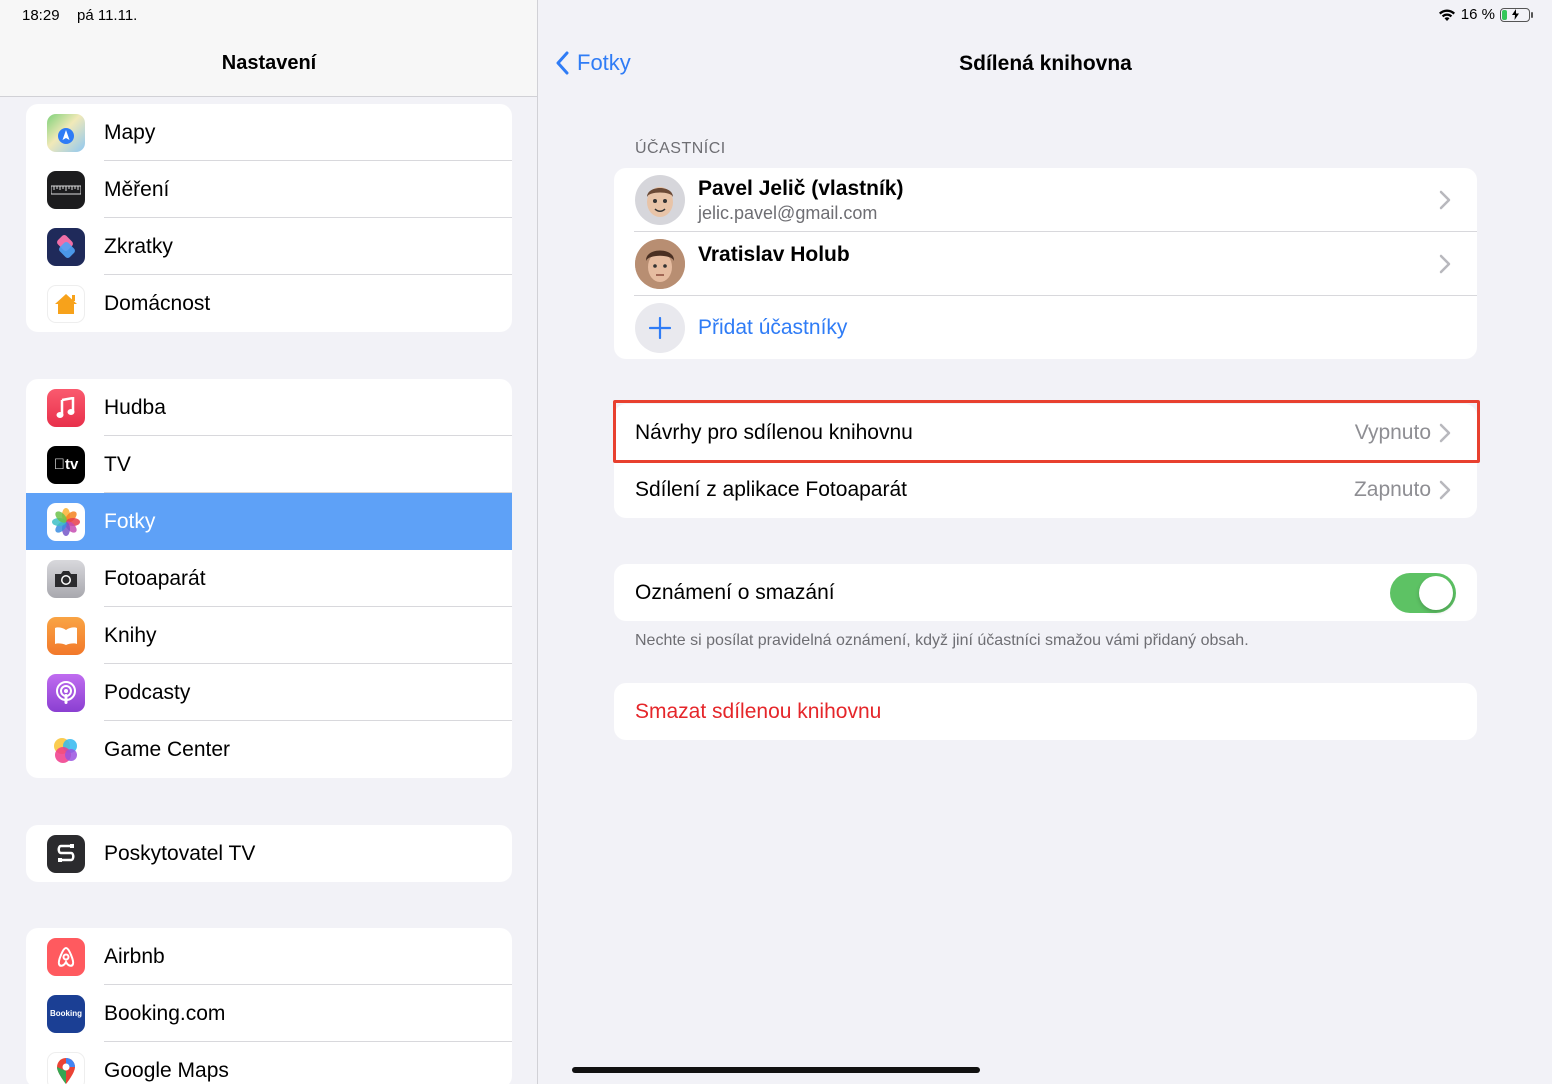 This screenshot has height=1084, width=1552. I want to click on sidebar-item-label: Měření, so click(137, 189).